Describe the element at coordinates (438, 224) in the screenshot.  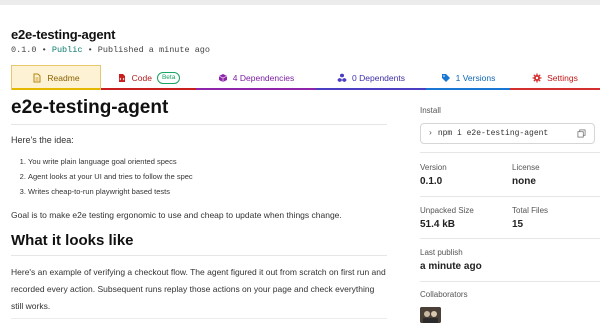
I see `unpacked-size-value: 51.4 kB` at that location.